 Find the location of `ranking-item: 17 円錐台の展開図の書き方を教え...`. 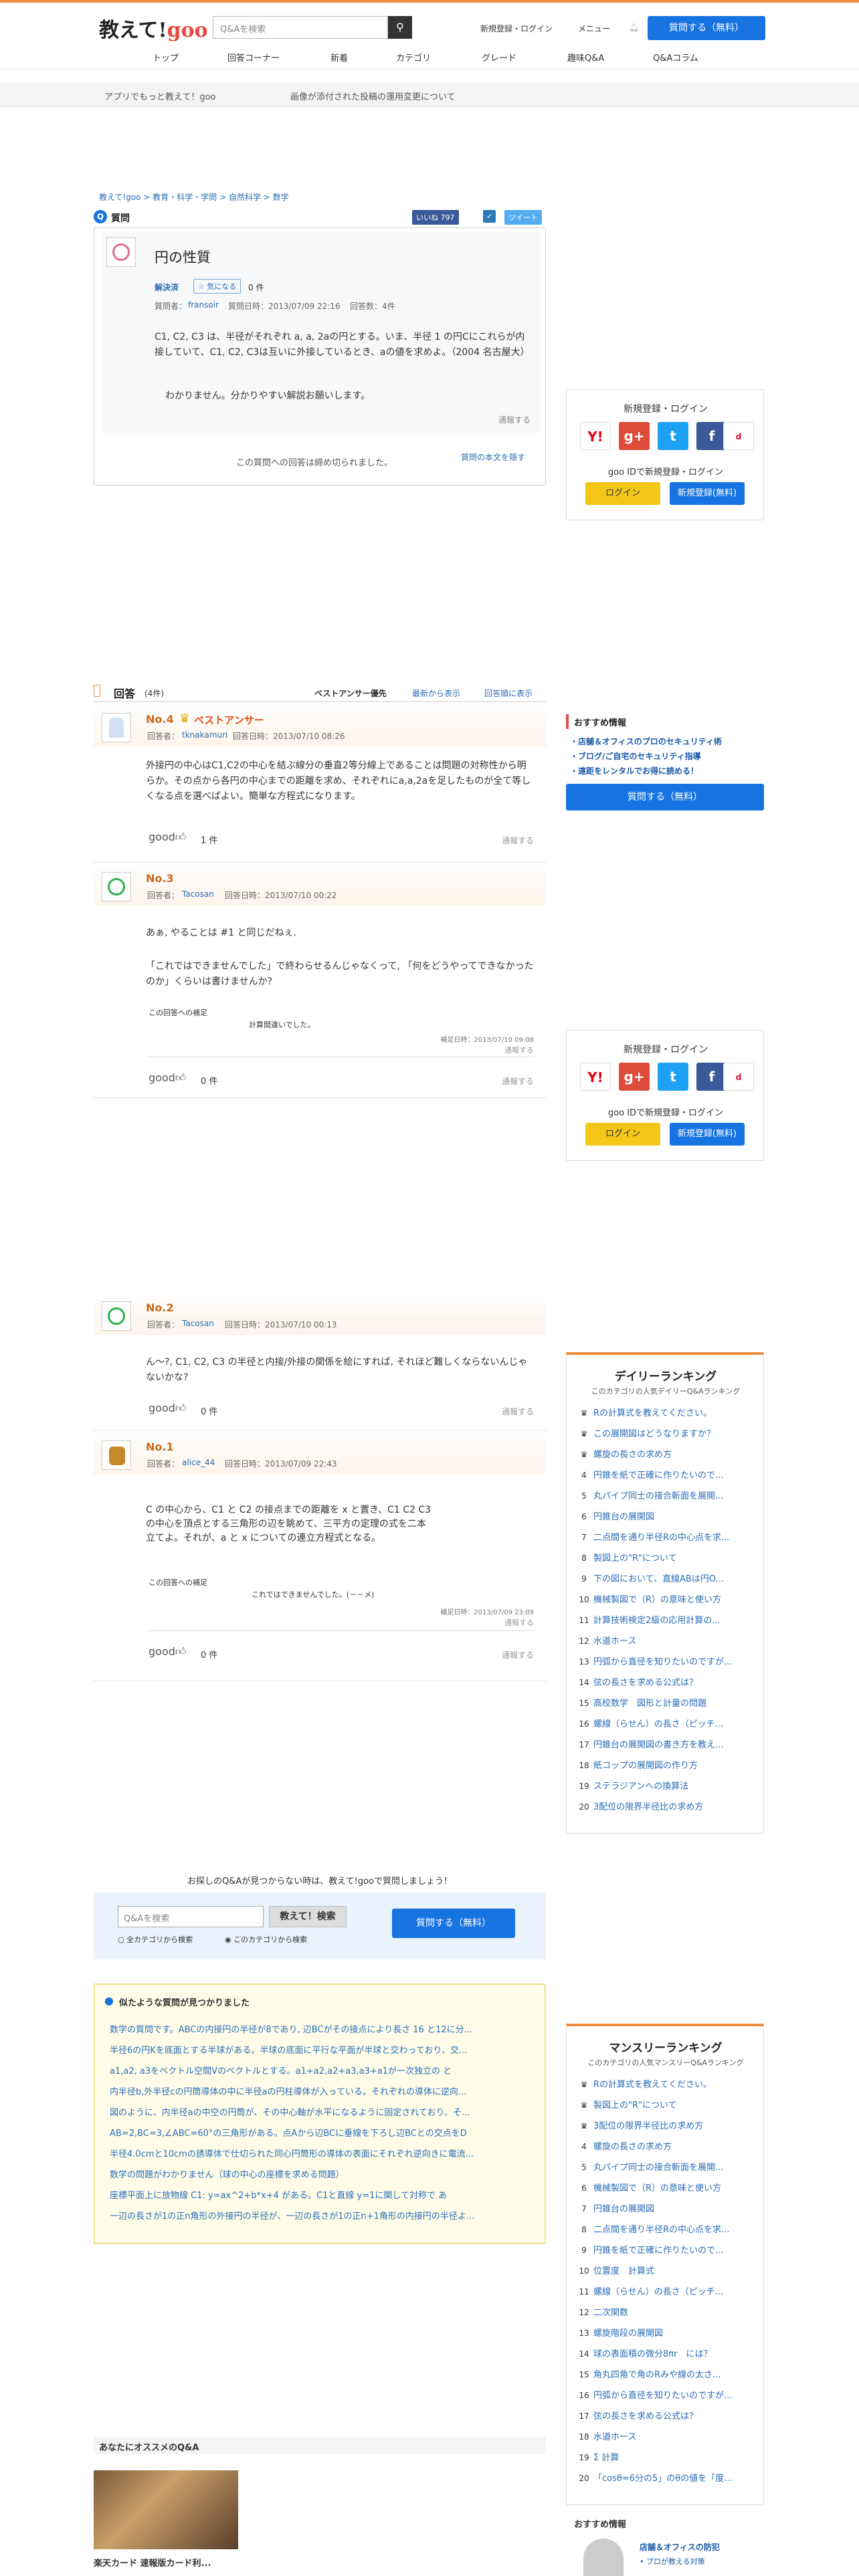

ranking-item: 17 円錐台の展開図の書き方を教え... is located at coordinates (665, 1743).